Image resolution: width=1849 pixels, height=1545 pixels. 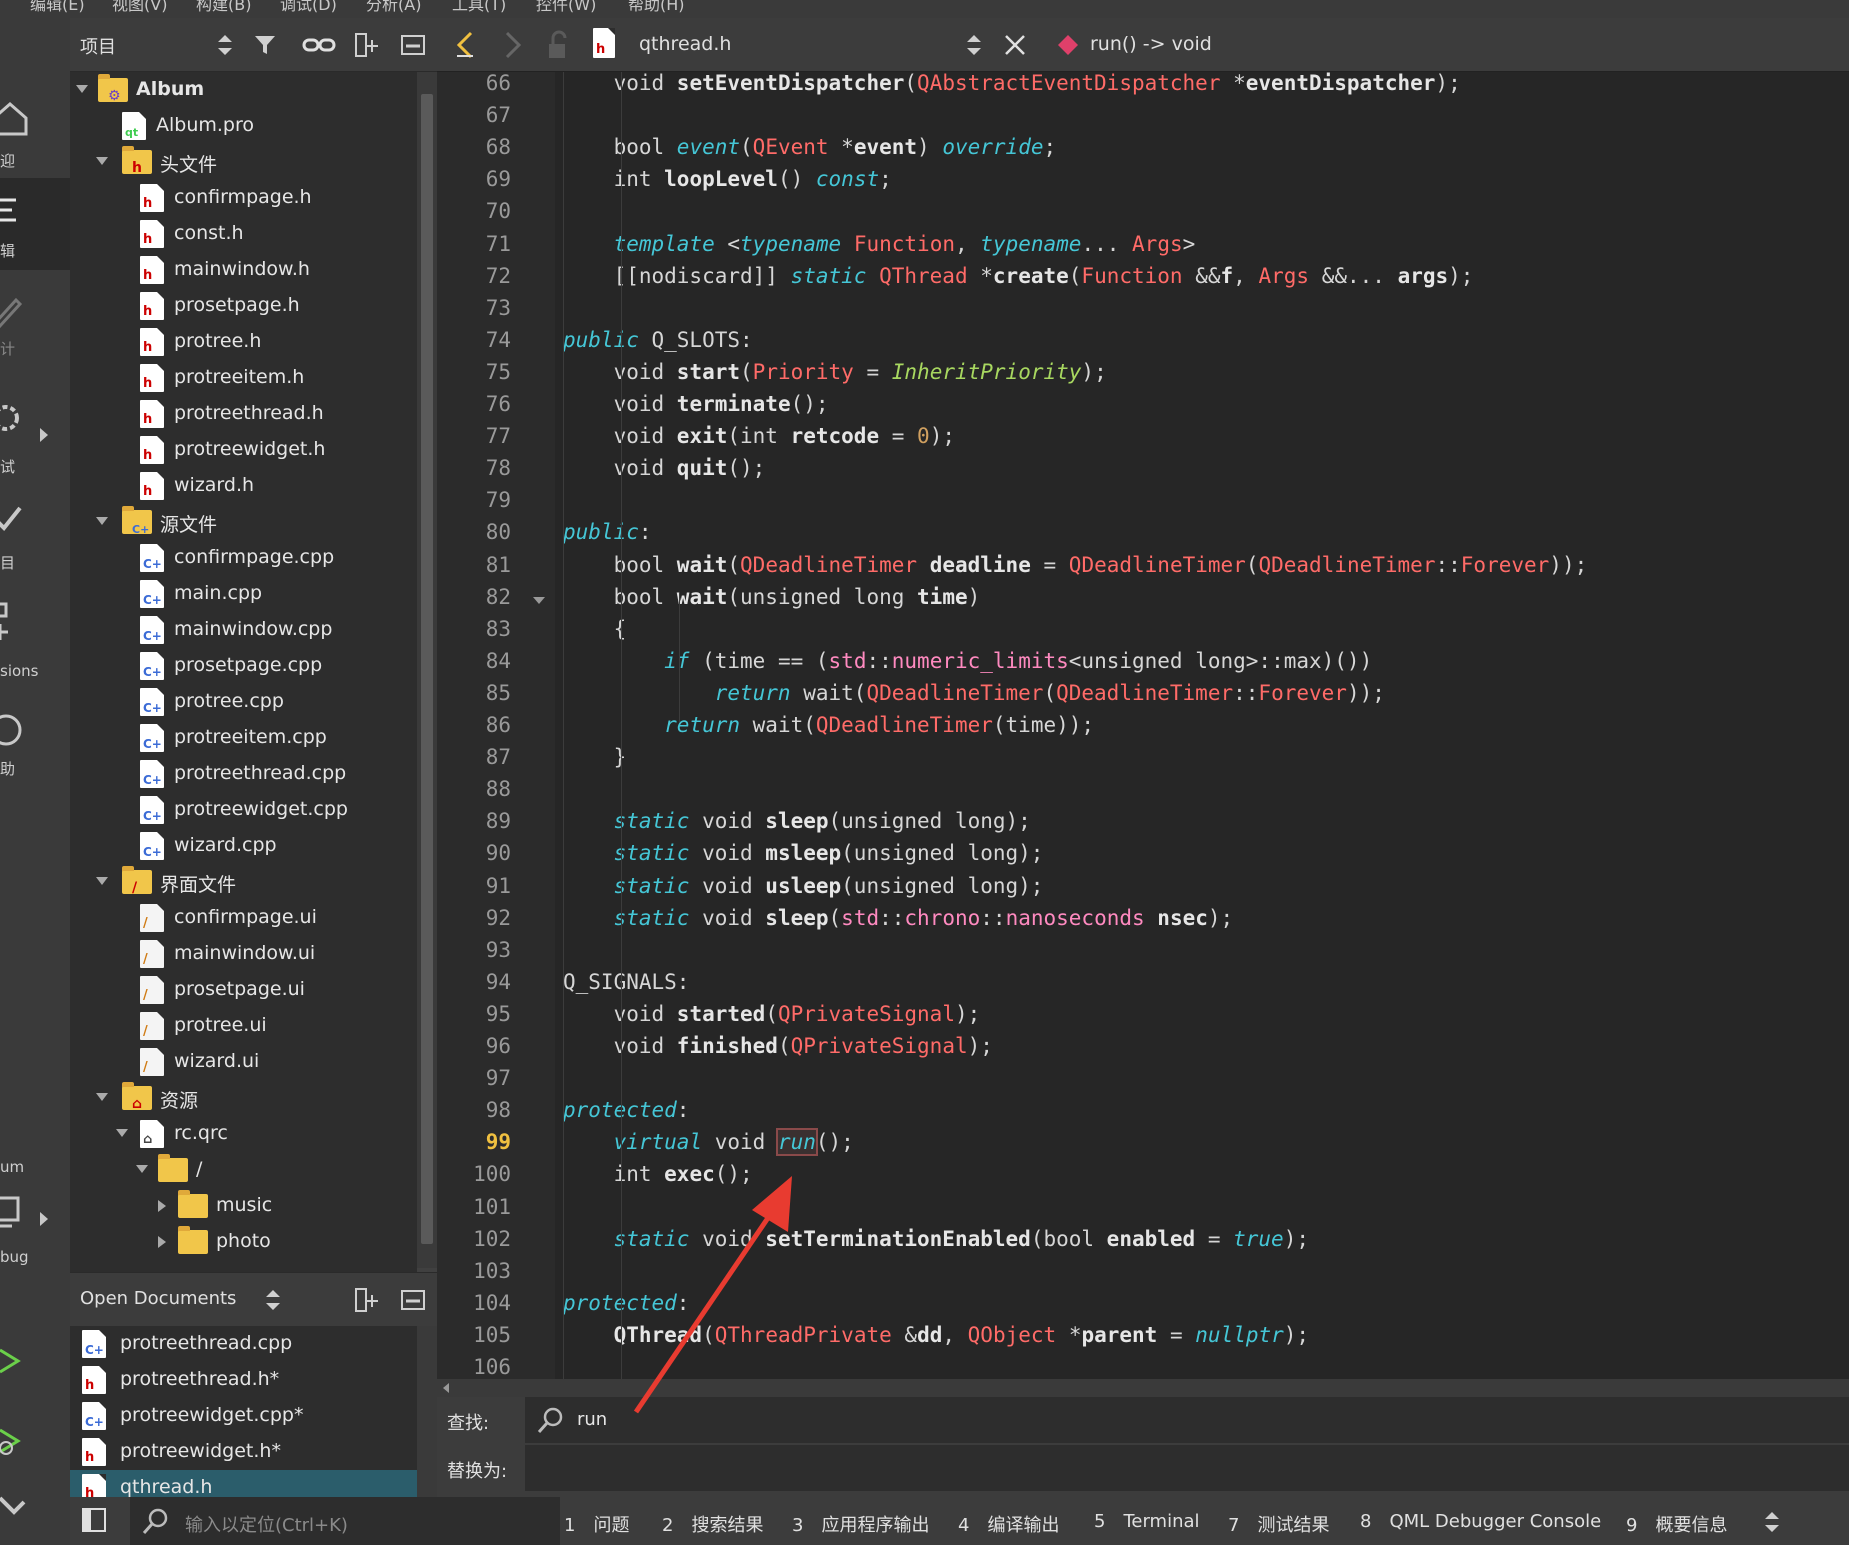 I want to click on output-tab: 1 问题, so click(x=596, y=1524).